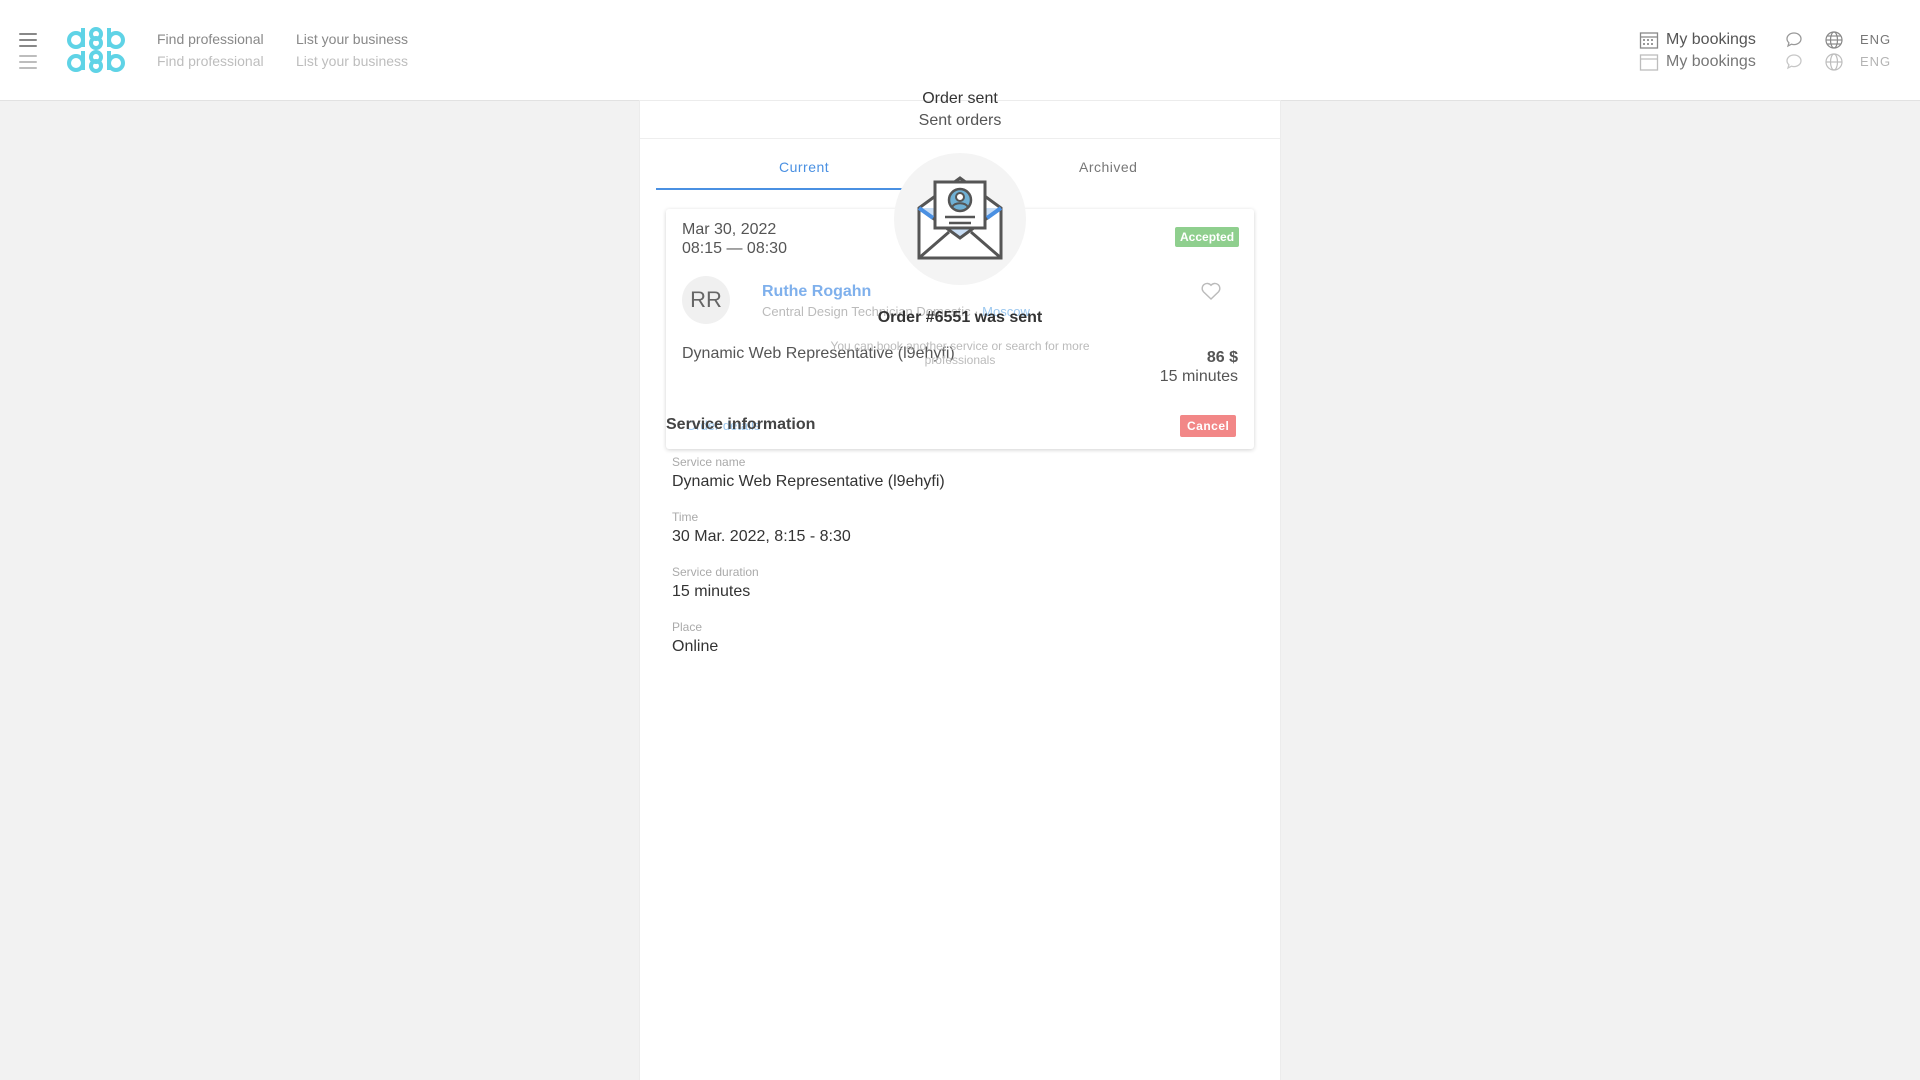 This screenshot has height=1080, width=1920. Describe the element at coordinates (960, 98) in the screenshot. I see `page-title: Order sent` at that location.